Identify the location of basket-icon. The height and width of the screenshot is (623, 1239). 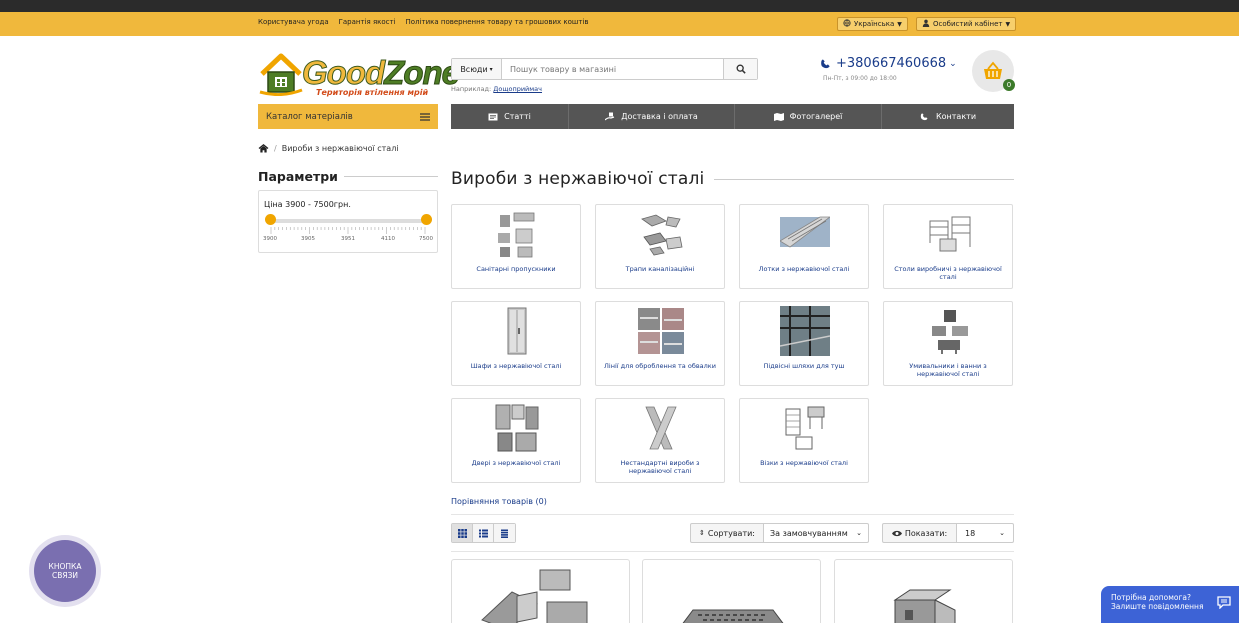
(993, 70).